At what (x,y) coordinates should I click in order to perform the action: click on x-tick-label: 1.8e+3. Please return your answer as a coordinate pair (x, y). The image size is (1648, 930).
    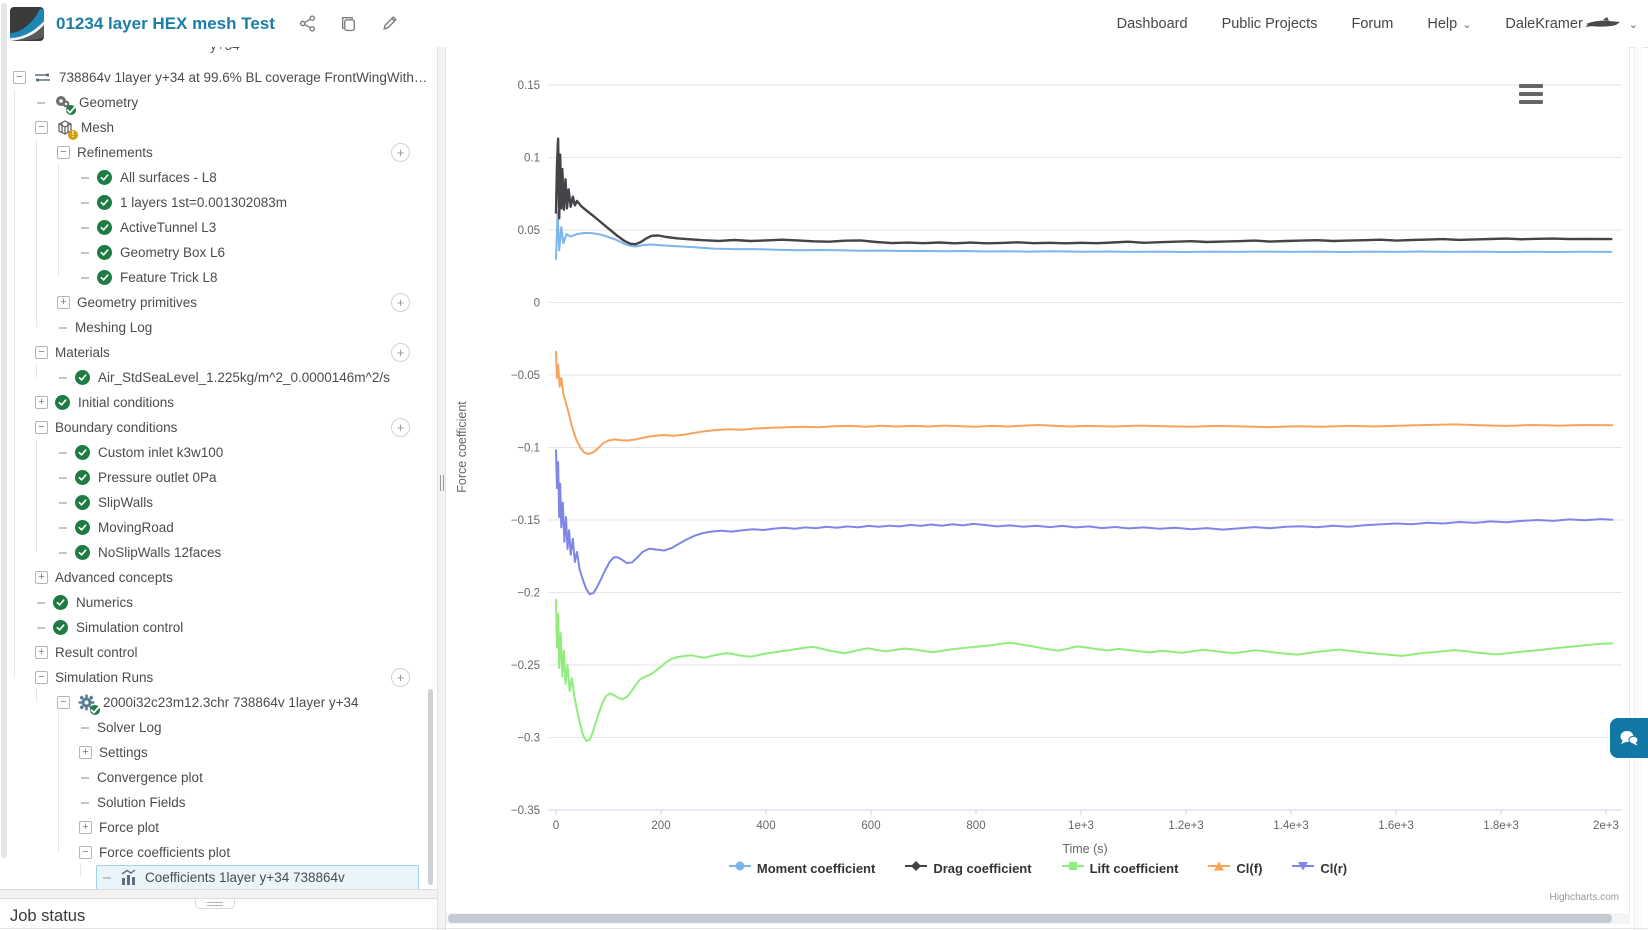
    Looking at the image, I should click on (1501, 826).